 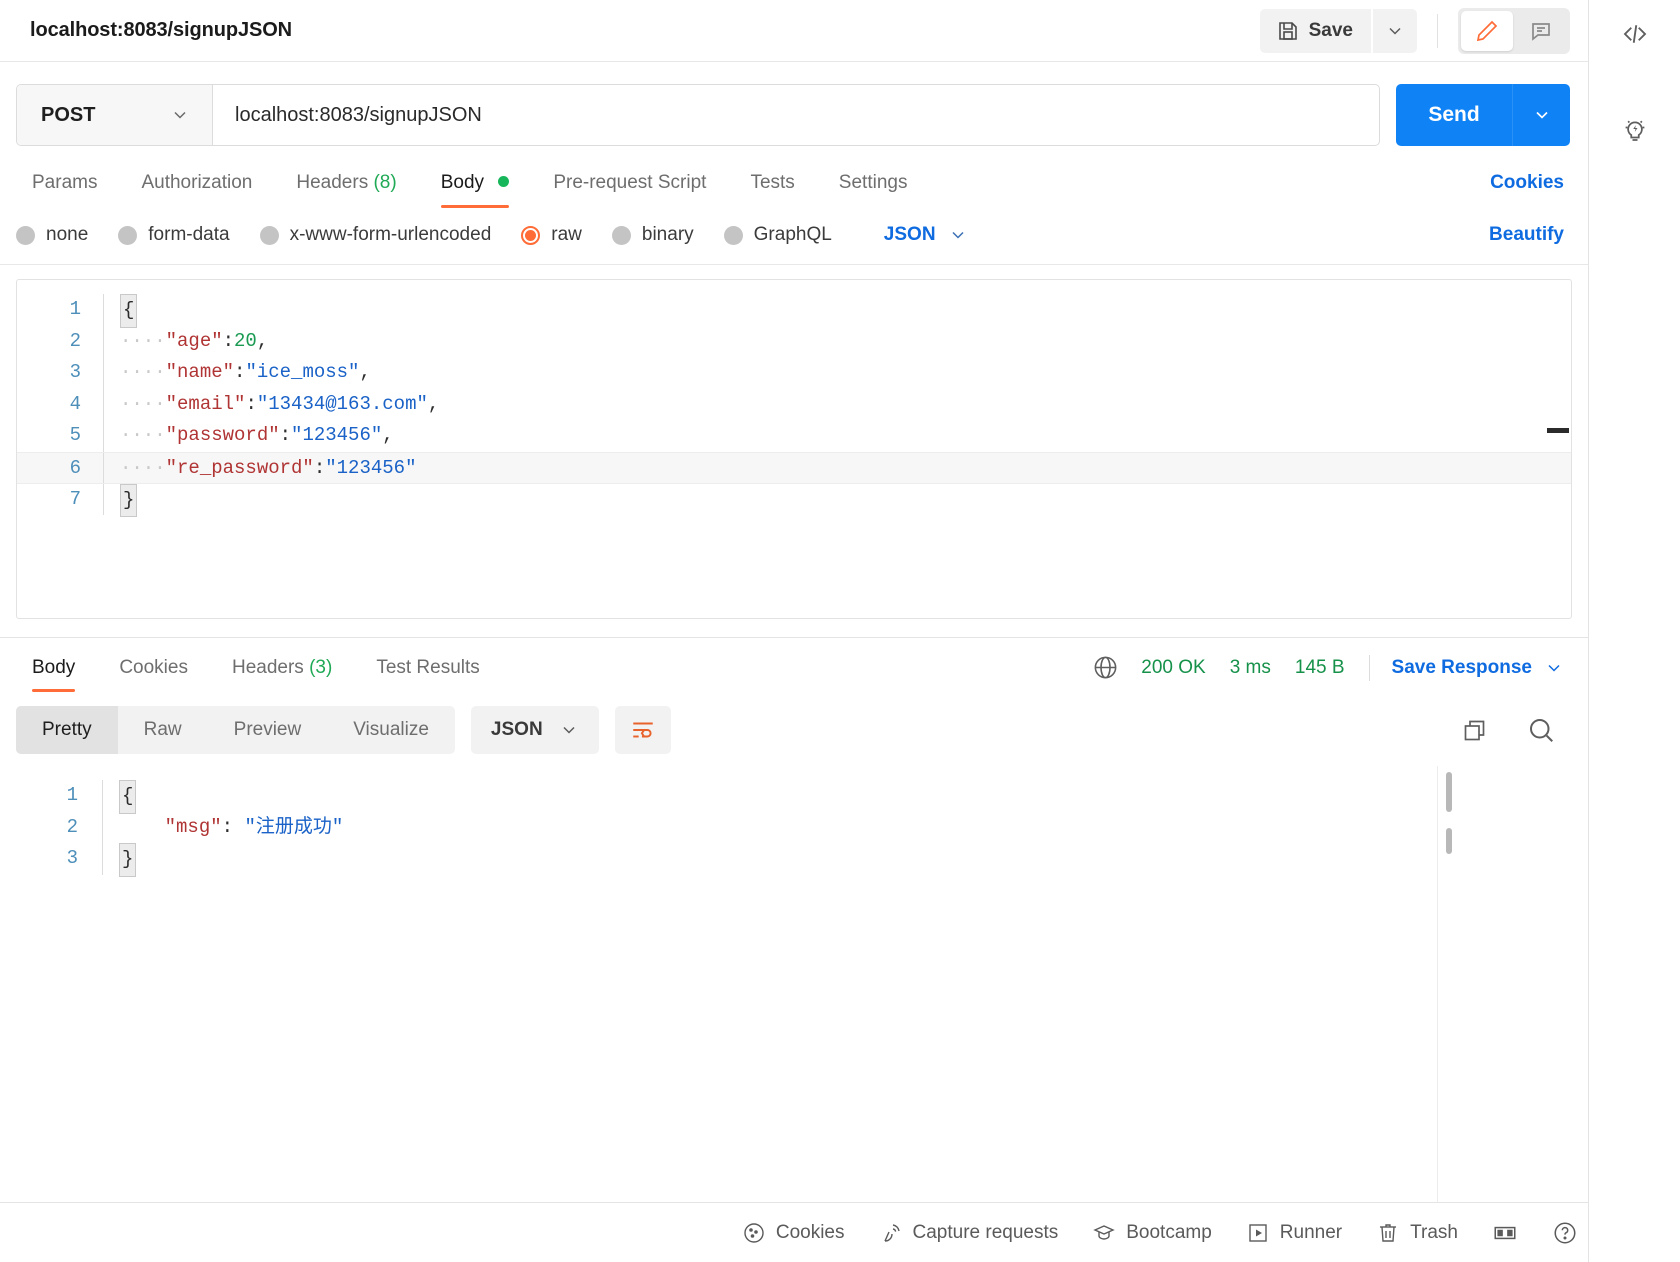 What do you see at coordinates (551, 235) in the screenshot?
I see `body-type-raw: raw` at bounding box center [551, 235].